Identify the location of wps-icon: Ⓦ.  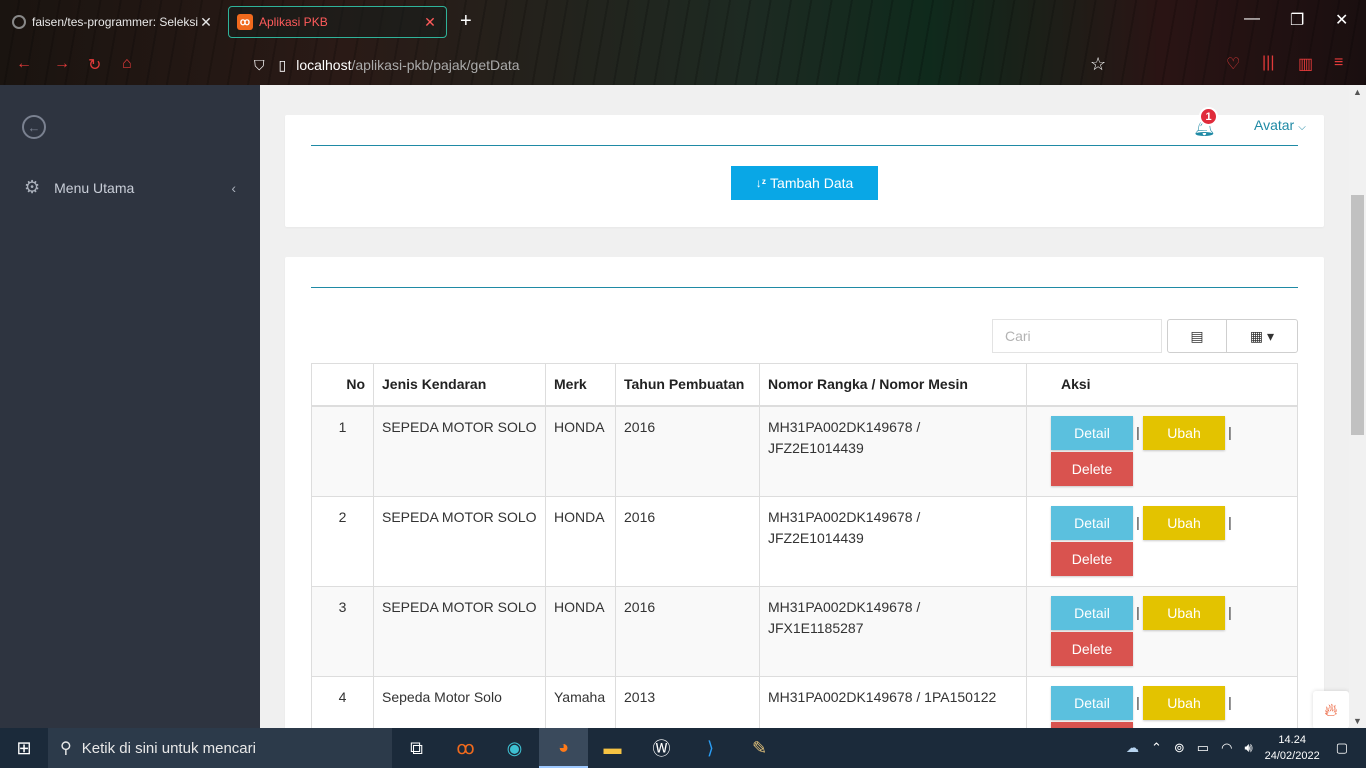
(661, 748).